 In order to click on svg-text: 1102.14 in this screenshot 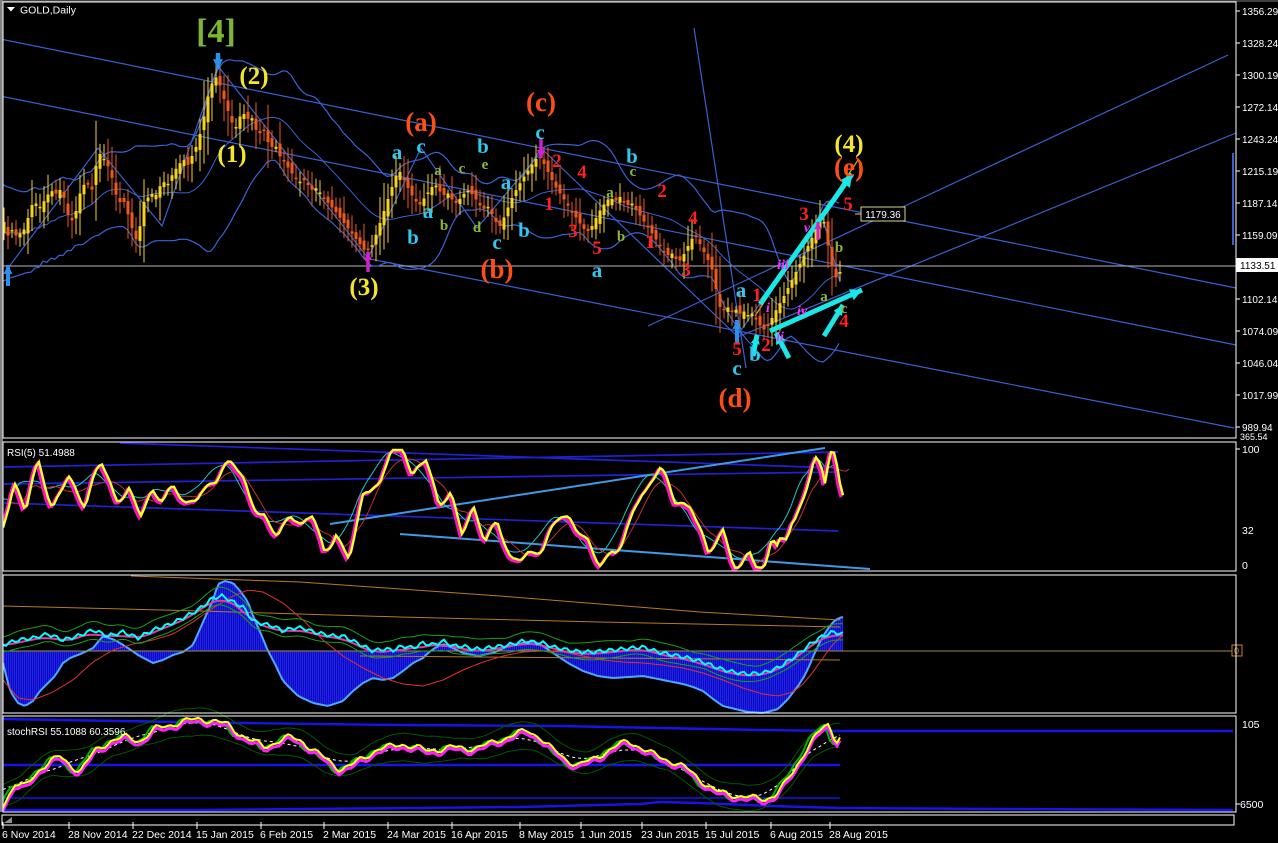, I will do `click(1260, 300)`.